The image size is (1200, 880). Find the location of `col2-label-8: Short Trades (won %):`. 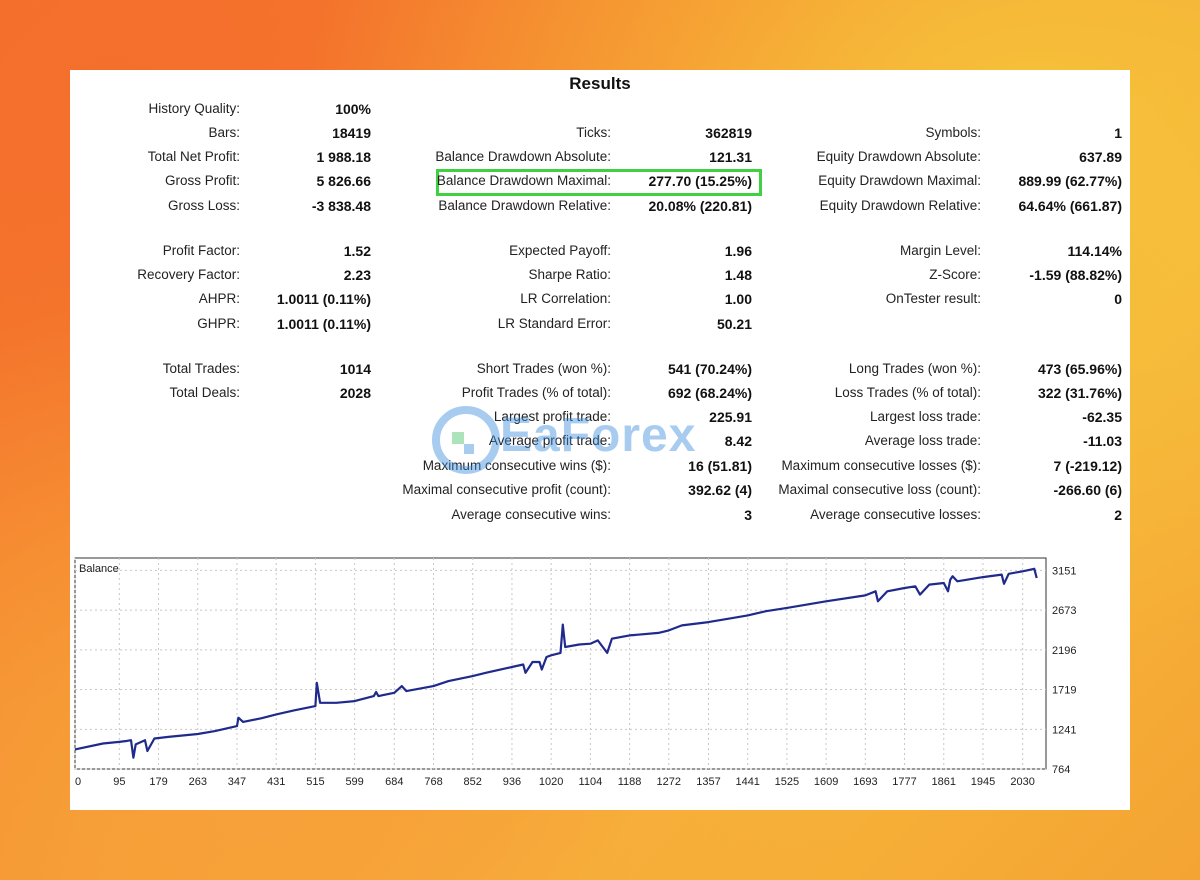

col2-label-8: Short Trades (won %): is located at coordinates (543, 368).